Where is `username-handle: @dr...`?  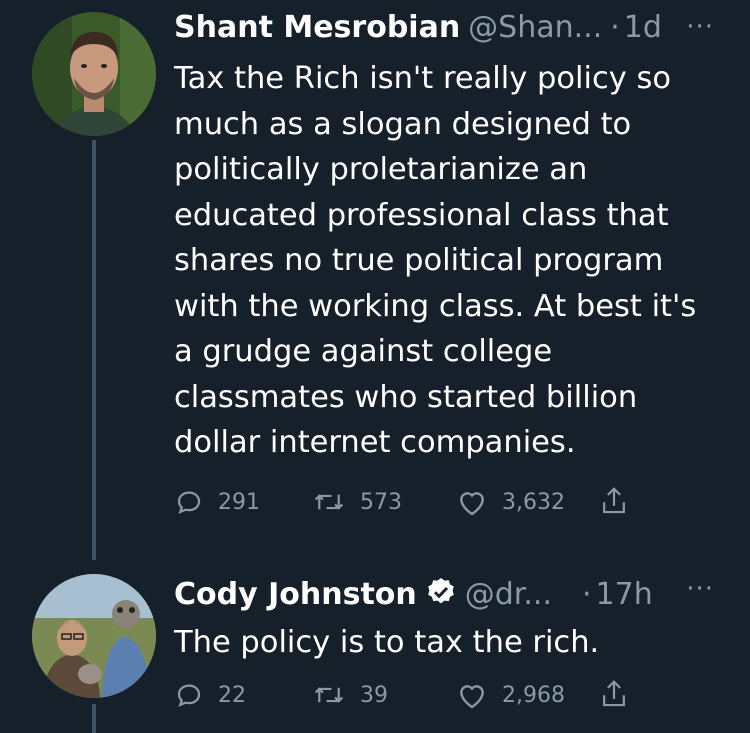
username-handle: @dr... is located at coordinates (508, 595).